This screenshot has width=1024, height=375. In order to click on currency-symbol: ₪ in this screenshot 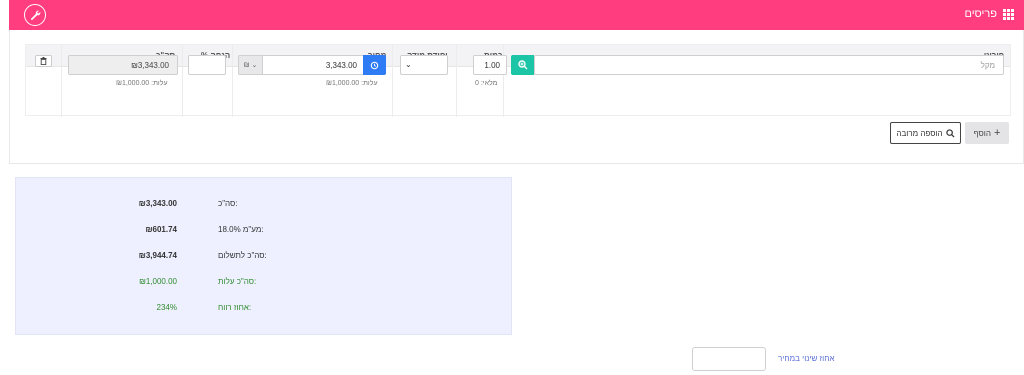, I will do `click(246, 65)`.